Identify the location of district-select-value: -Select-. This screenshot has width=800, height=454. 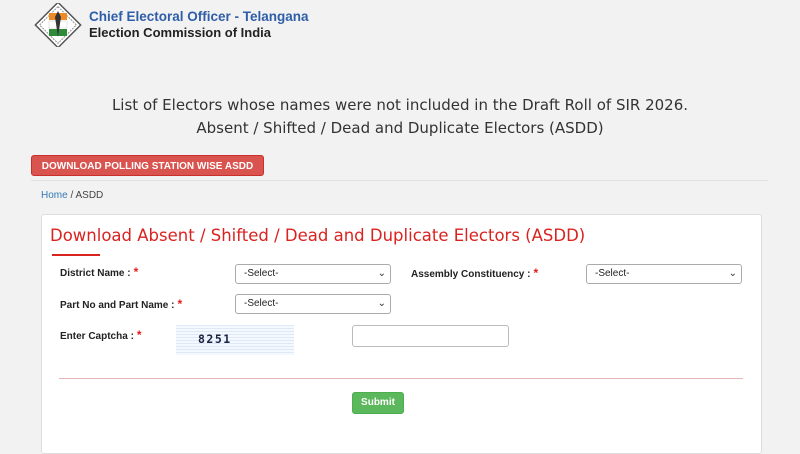
(261, 273).